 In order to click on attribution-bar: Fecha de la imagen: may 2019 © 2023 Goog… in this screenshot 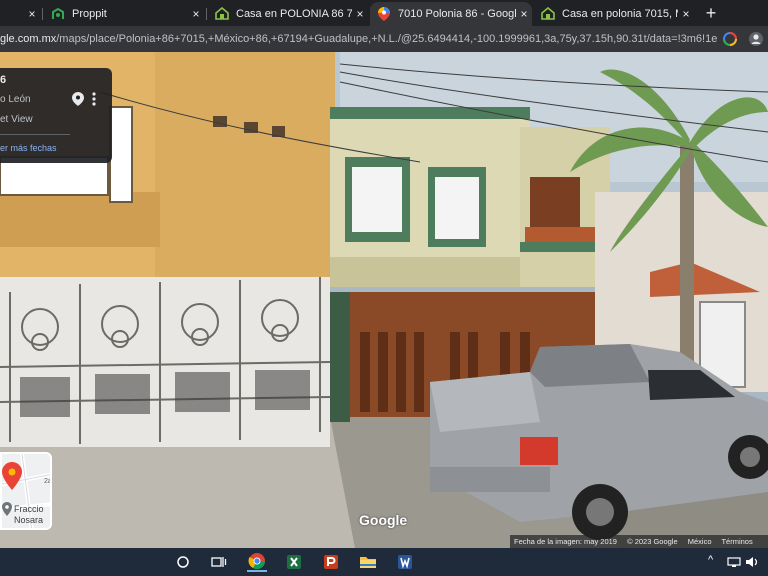, I will do `click(639, 541)`.